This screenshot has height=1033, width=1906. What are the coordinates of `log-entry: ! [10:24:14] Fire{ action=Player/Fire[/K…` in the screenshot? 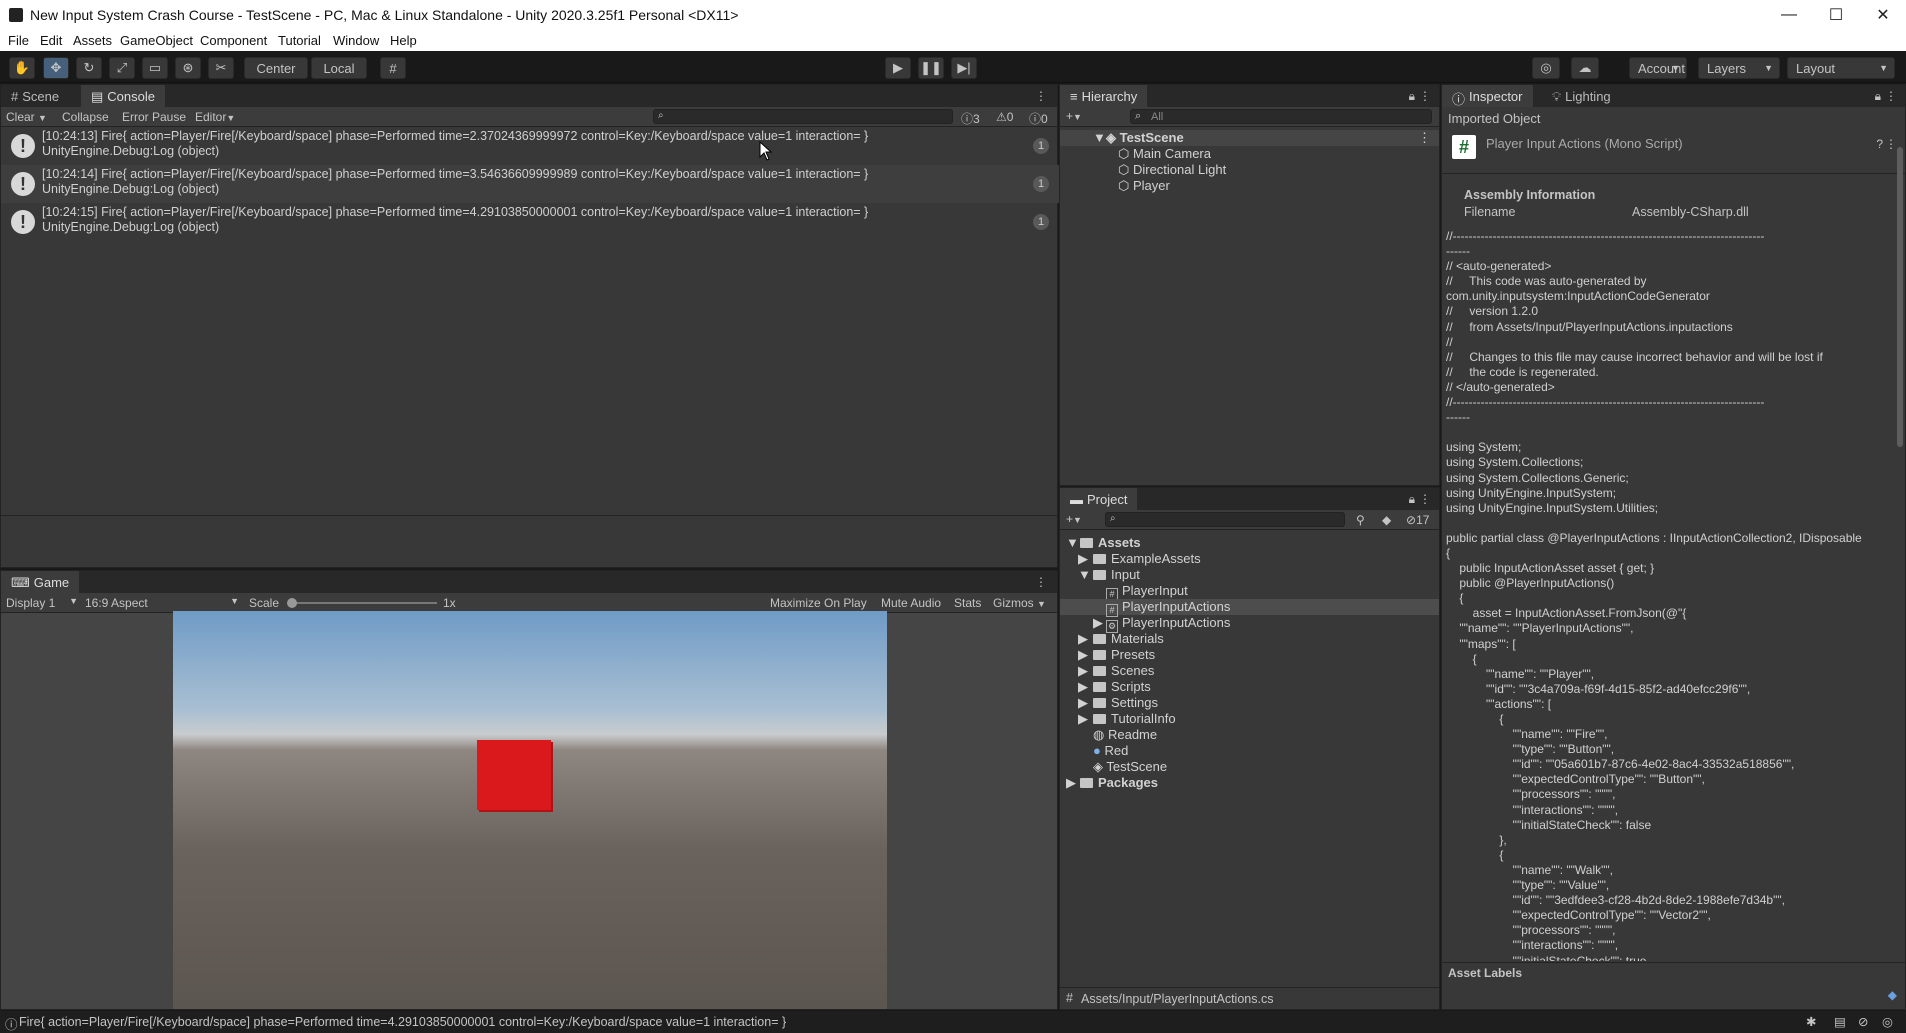 It's located at (530, 184).